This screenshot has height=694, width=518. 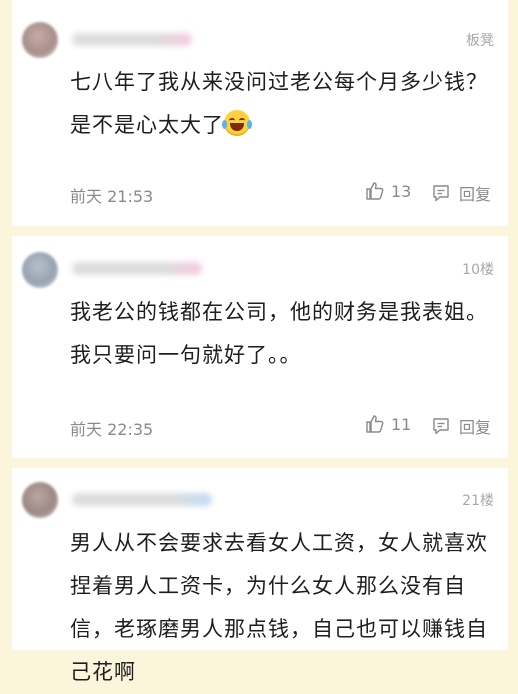 What do you see at coordinates (237, 123) in the screenshot?
I see `tears-of-joy-emoji-icon` at bounding box center [237, 123].